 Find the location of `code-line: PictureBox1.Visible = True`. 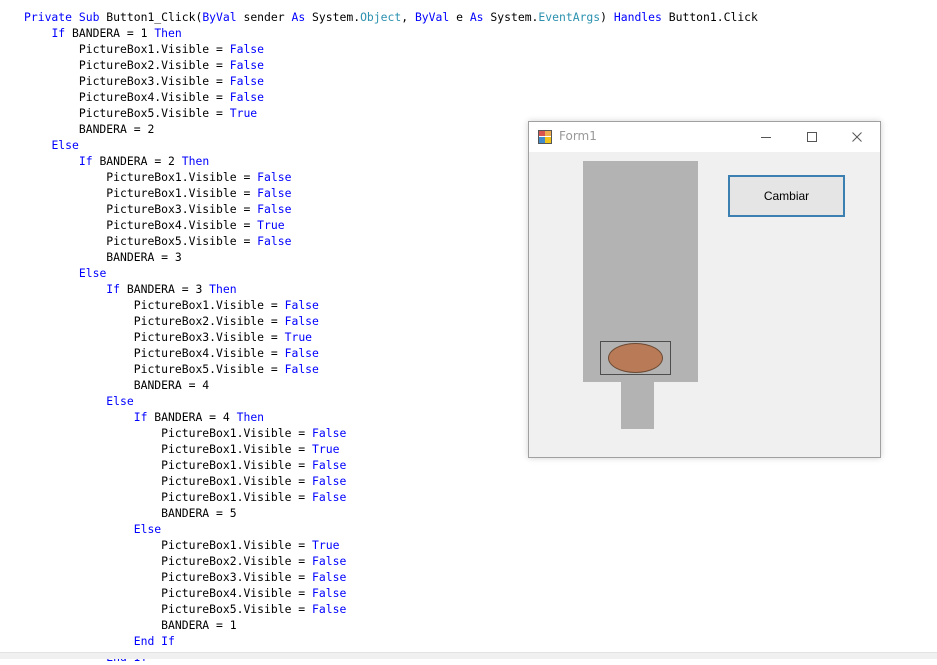

code-line: PictureBox1.Visible = True is located at coordinates (391, 545).